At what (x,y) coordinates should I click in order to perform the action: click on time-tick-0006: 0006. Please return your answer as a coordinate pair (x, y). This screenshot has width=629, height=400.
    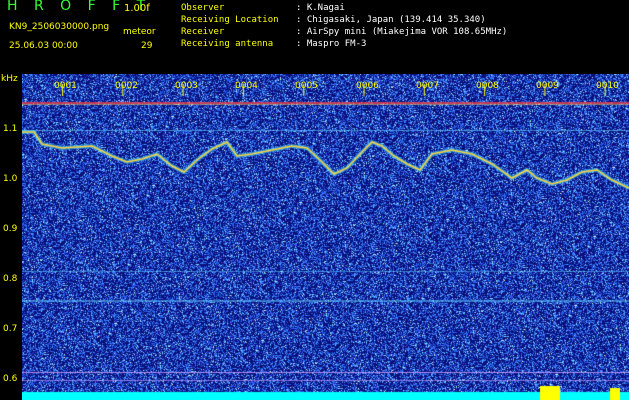
    Looking at the image, I should click on (367, 86).